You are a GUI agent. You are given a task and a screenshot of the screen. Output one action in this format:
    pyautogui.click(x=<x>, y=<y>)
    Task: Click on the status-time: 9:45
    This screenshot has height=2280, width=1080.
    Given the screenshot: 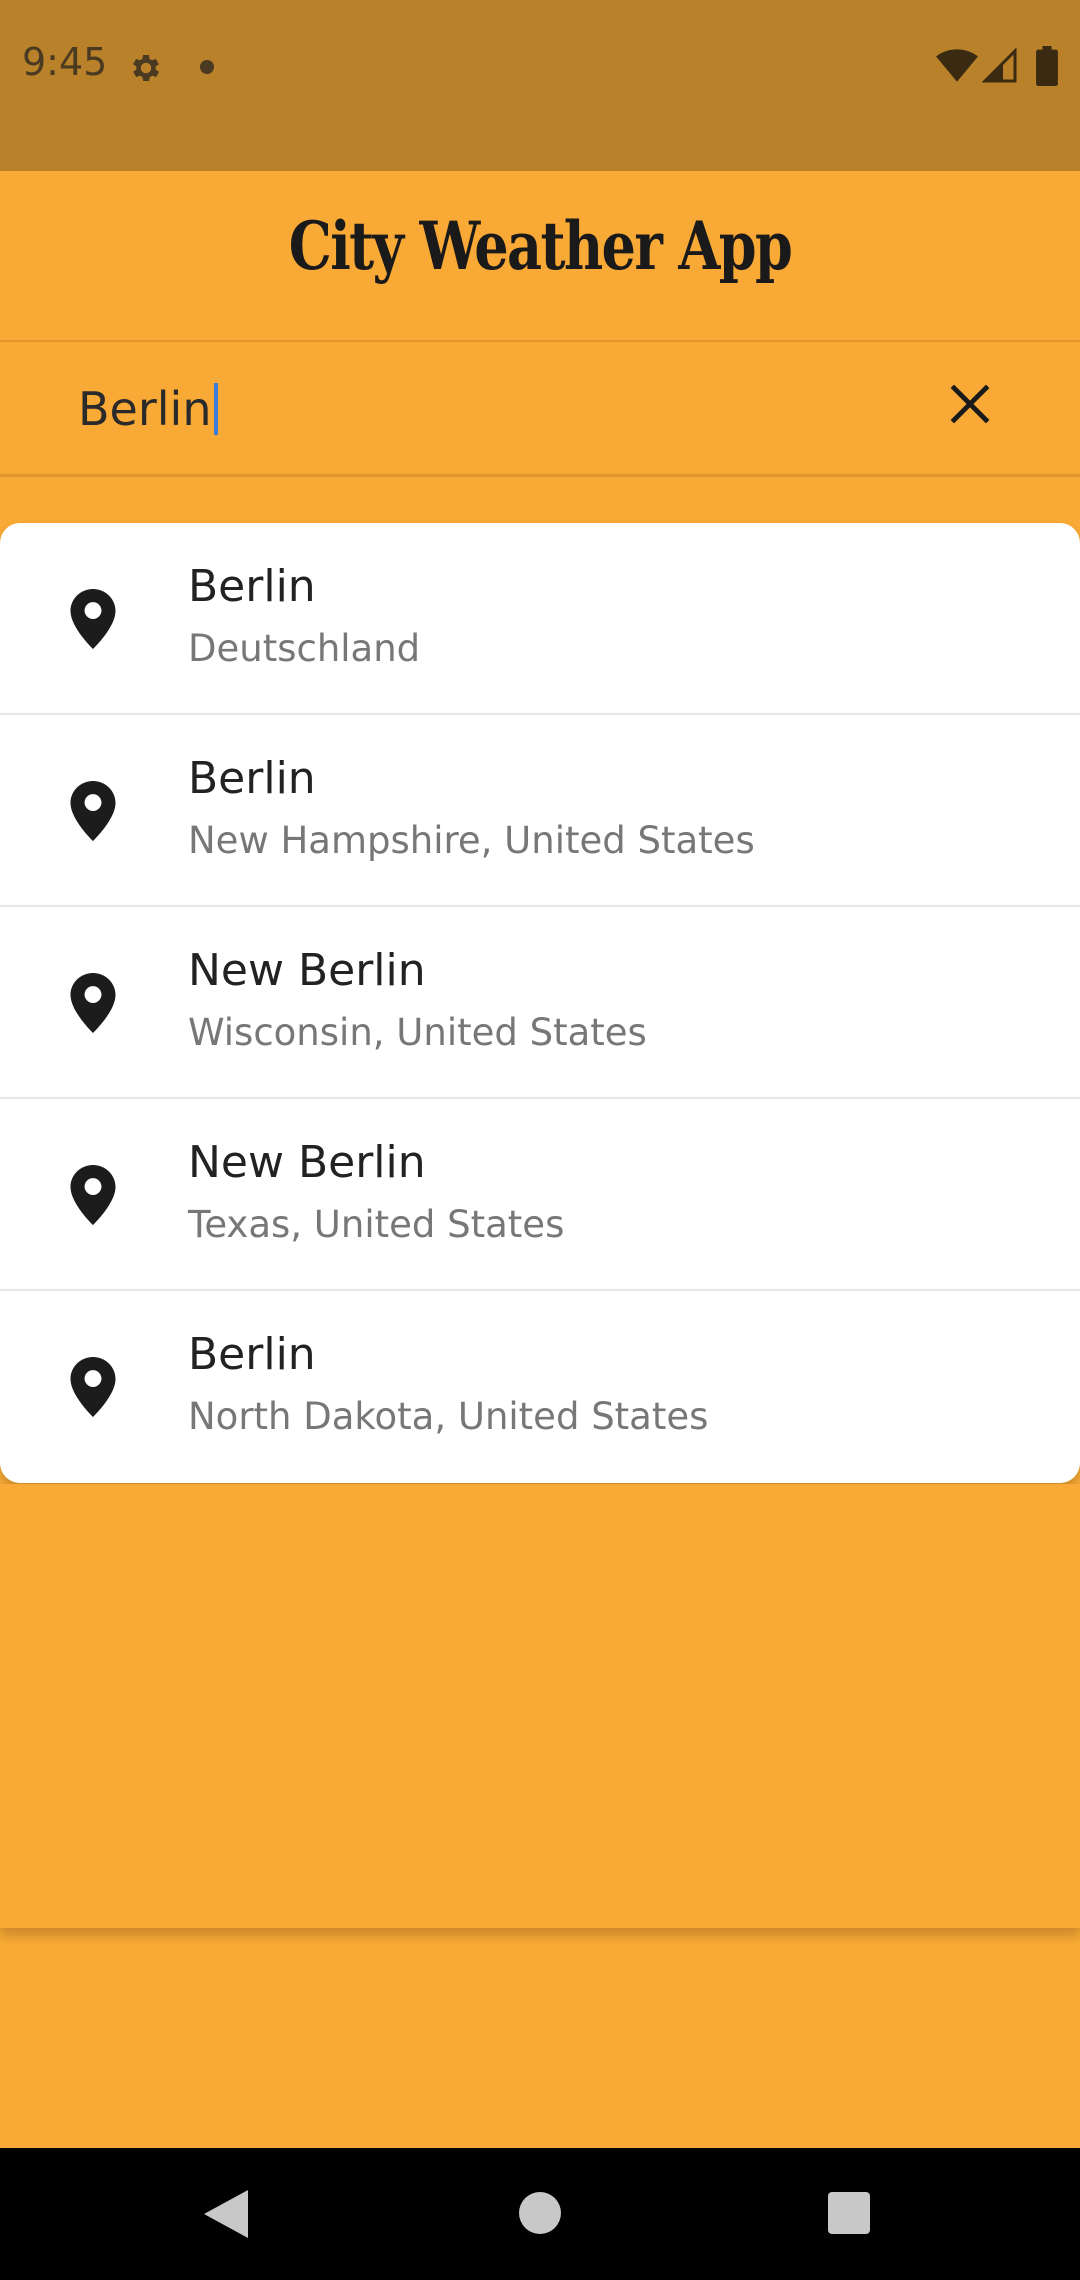 What is the action you would take?
    pyautogui.click(x=65, y=62)
    